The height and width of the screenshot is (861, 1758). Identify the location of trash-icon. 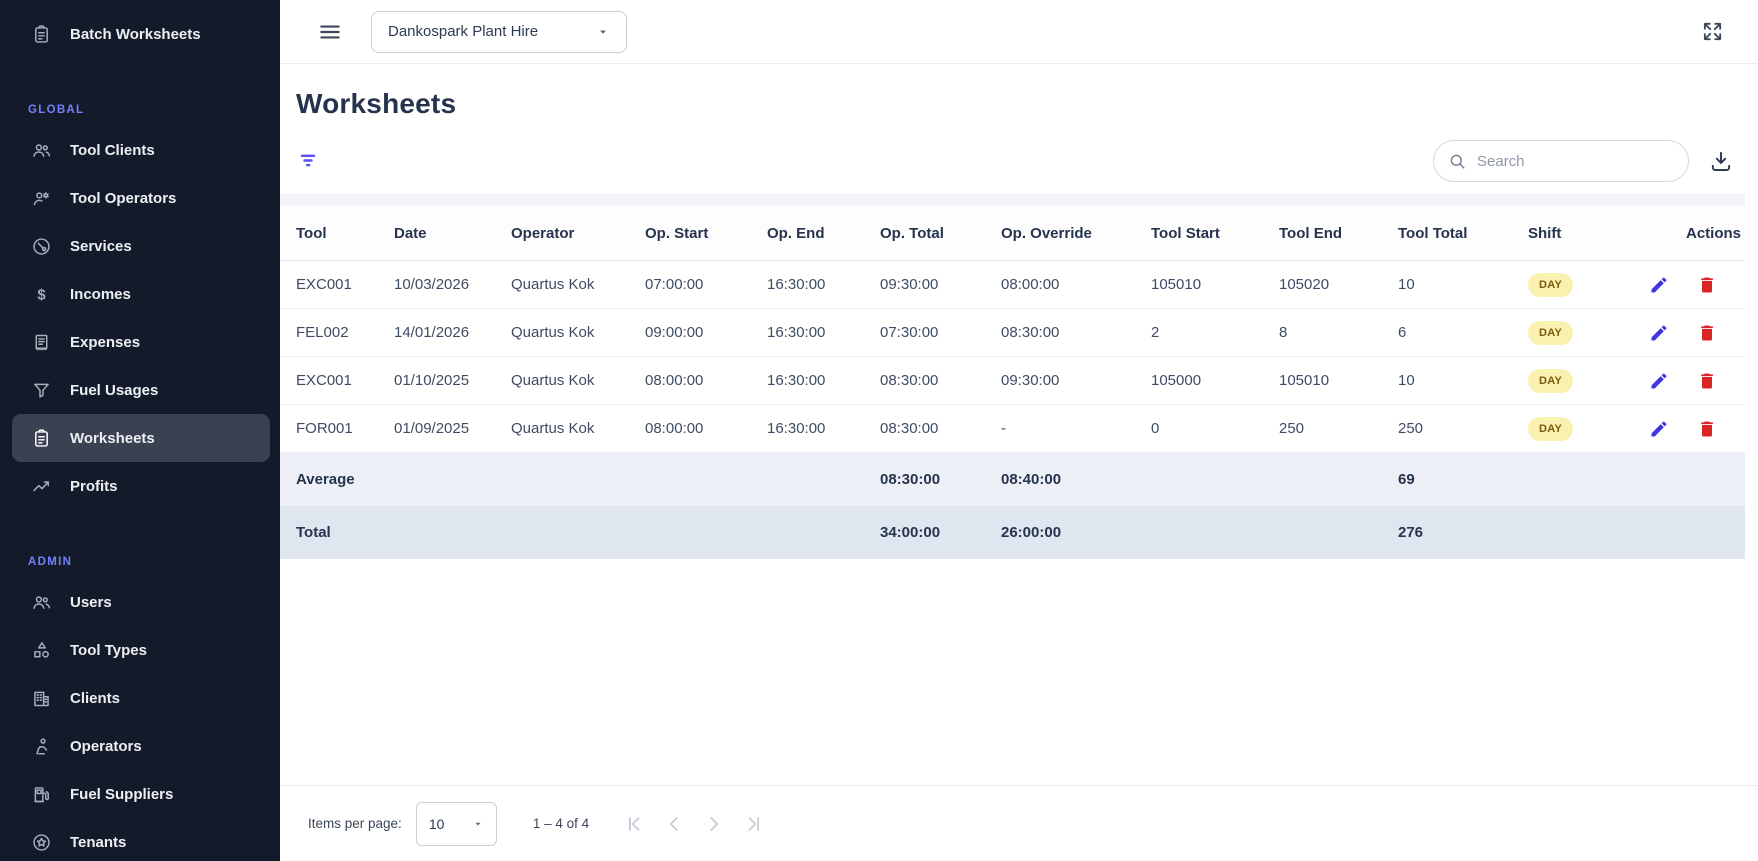
(1707, 332).